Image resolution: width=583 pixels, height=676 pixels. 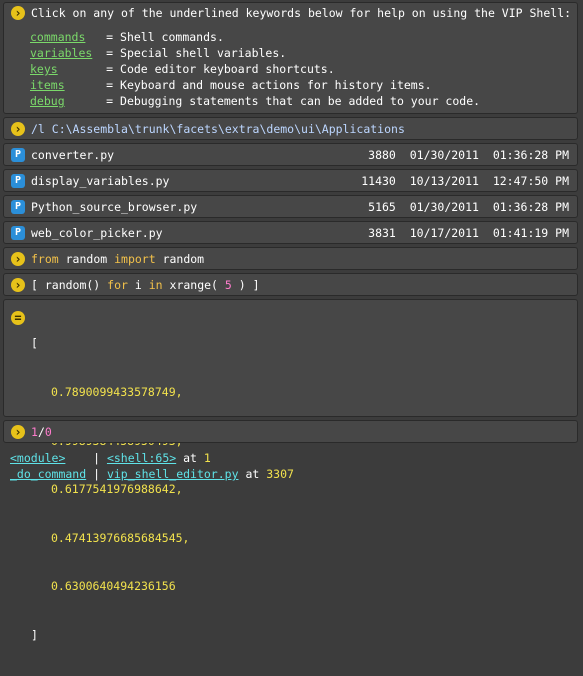 What do you see at coordinates (127, 37) in the screenshot?
I see `help-item-commands: commands = Shell commands.` at bounding box center [127, 37].